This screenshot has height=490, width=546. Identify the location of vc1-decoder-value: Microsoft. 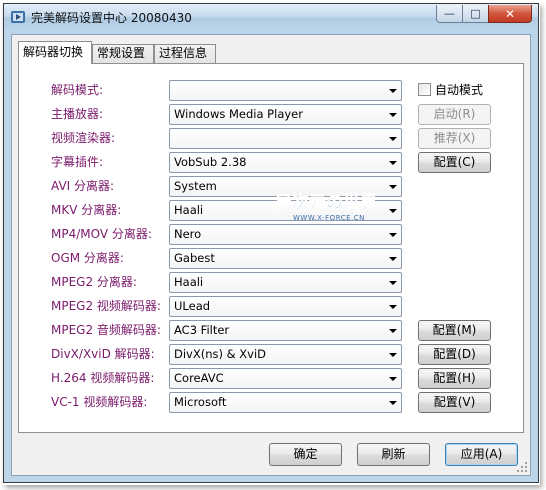
(200, 402).